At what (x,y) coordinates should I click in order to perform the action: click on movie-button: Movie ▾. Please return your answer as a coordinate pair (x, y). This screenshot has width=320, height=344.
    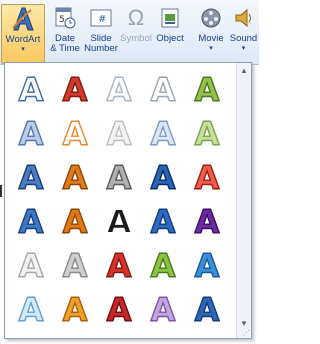
    Looking at the image, I should click on (211, 33).